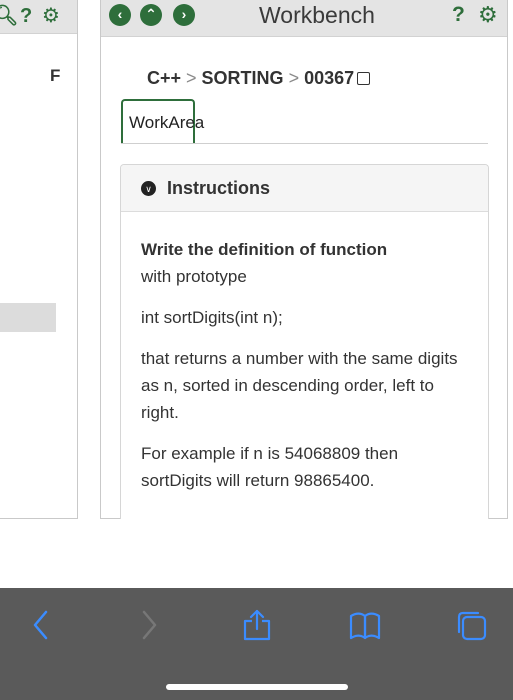 This screenshot has height=700, width=513. What do you see at coordinates (257, 687) in the screenshot?
I see `home-indicator` at bounding box center [257, 687].